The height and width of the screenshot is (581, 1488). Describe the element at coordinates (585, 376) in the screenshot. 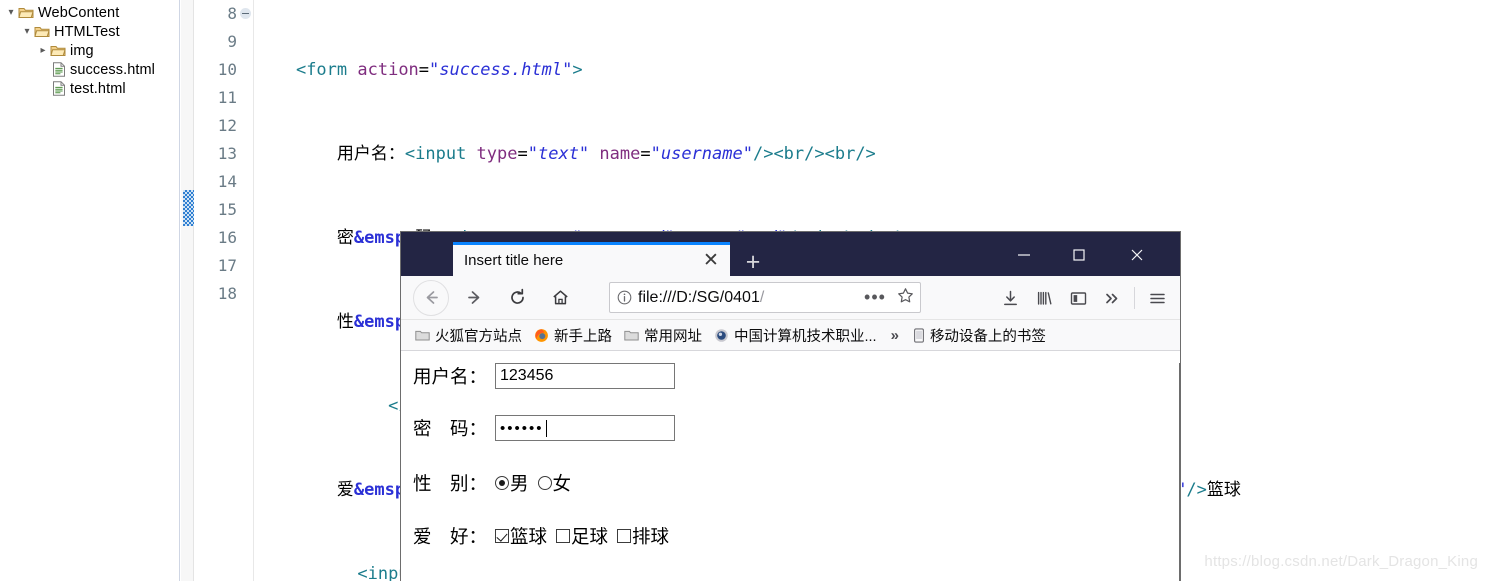

I see `username-input: 123456` at that location.